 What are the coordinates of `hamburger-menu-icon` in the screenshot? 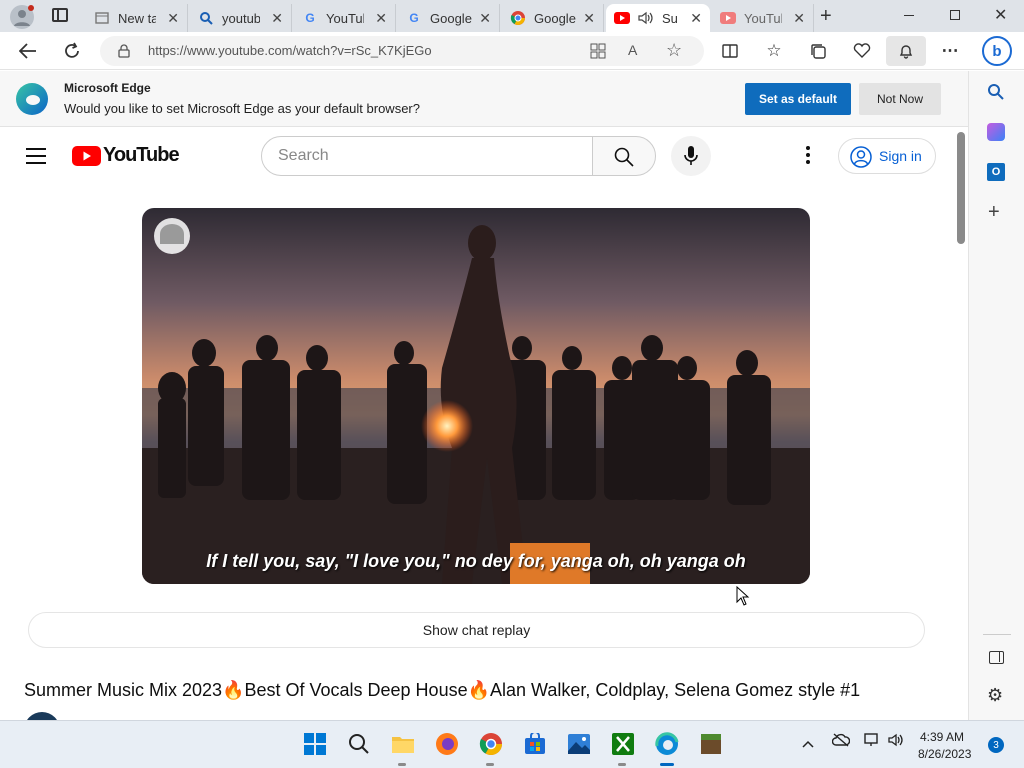 It's located at (36, 156).